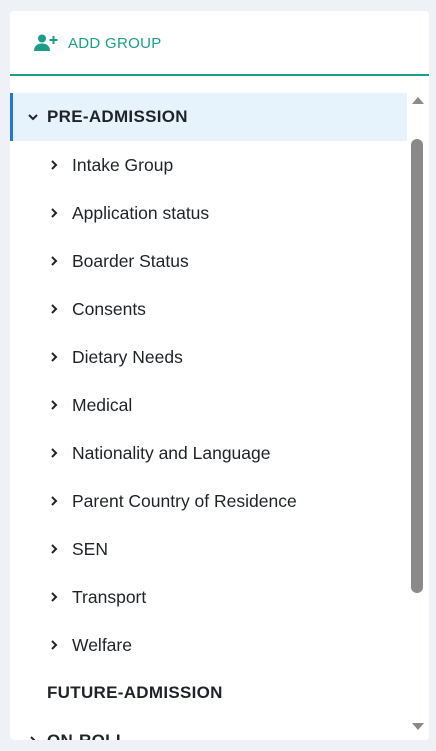  I want to click on tree-item-dietary-needs: Dietary Needs, so click(208, 357).